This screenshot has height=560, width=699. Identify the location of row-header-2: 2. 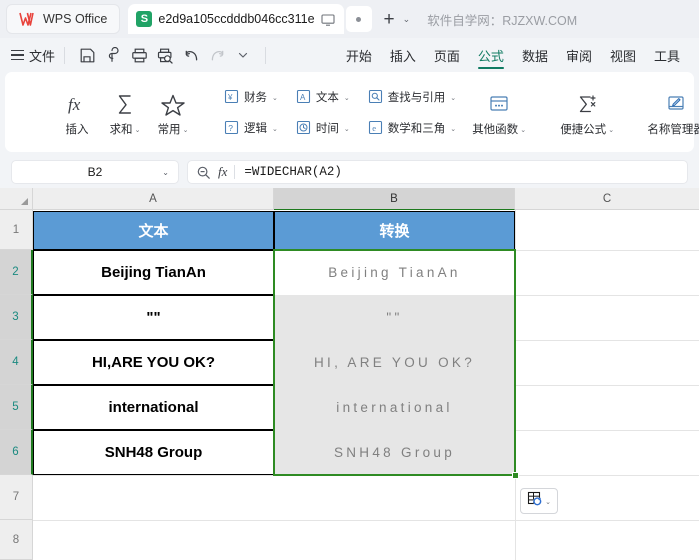
(16, 272).